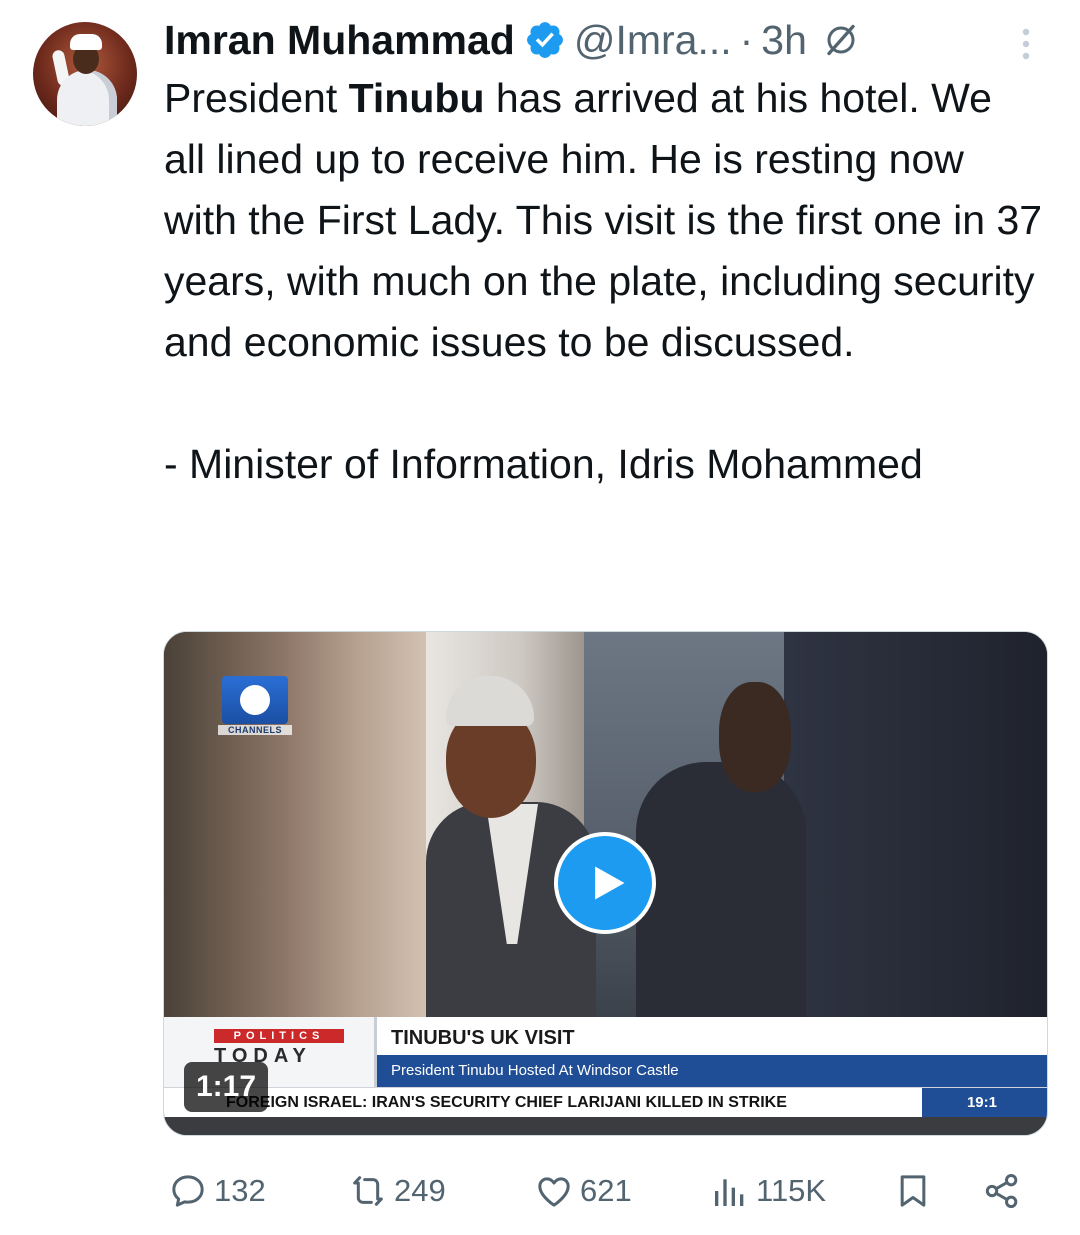 This screenshot has height=1235, width=1080. Describe the element at coordinates (295, 824) in the screenshot. I see `video-scene-left` at that location.